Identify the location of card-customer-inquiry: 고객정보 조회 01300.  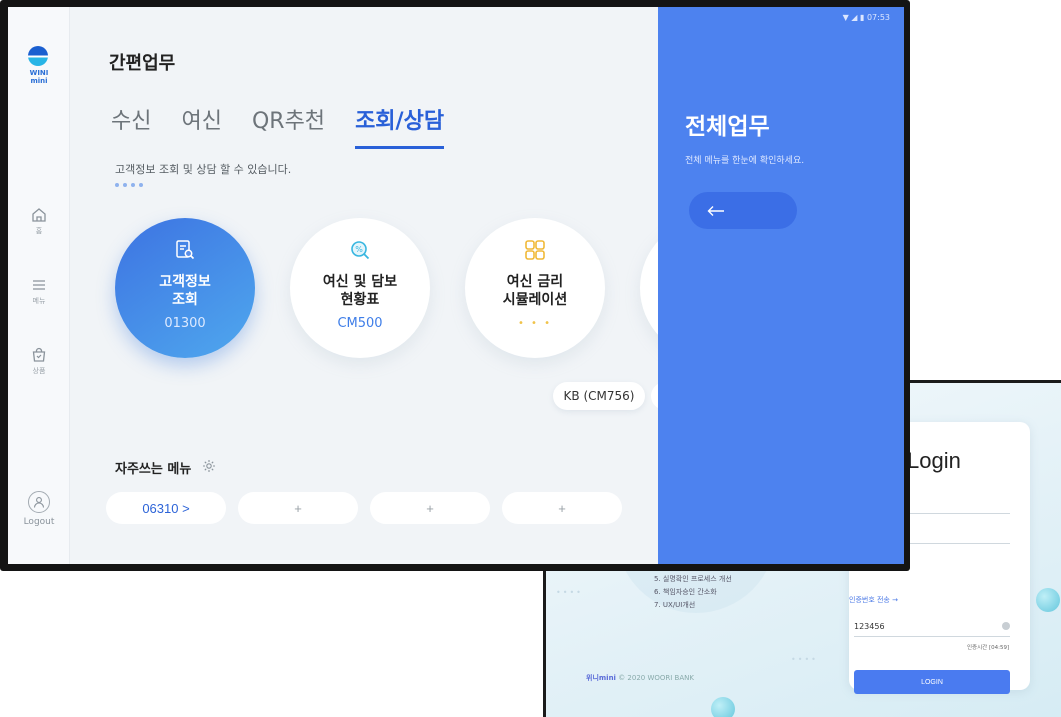
(185, 288).